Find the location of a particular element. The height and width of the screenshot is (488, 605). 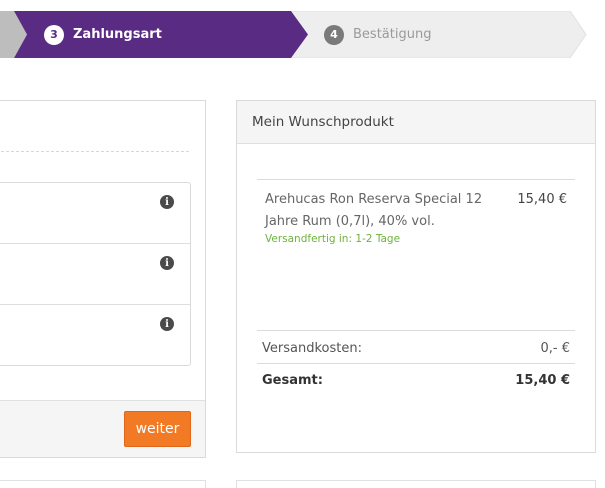

step-label: Bestätigung is located at coordinates (392, 34).